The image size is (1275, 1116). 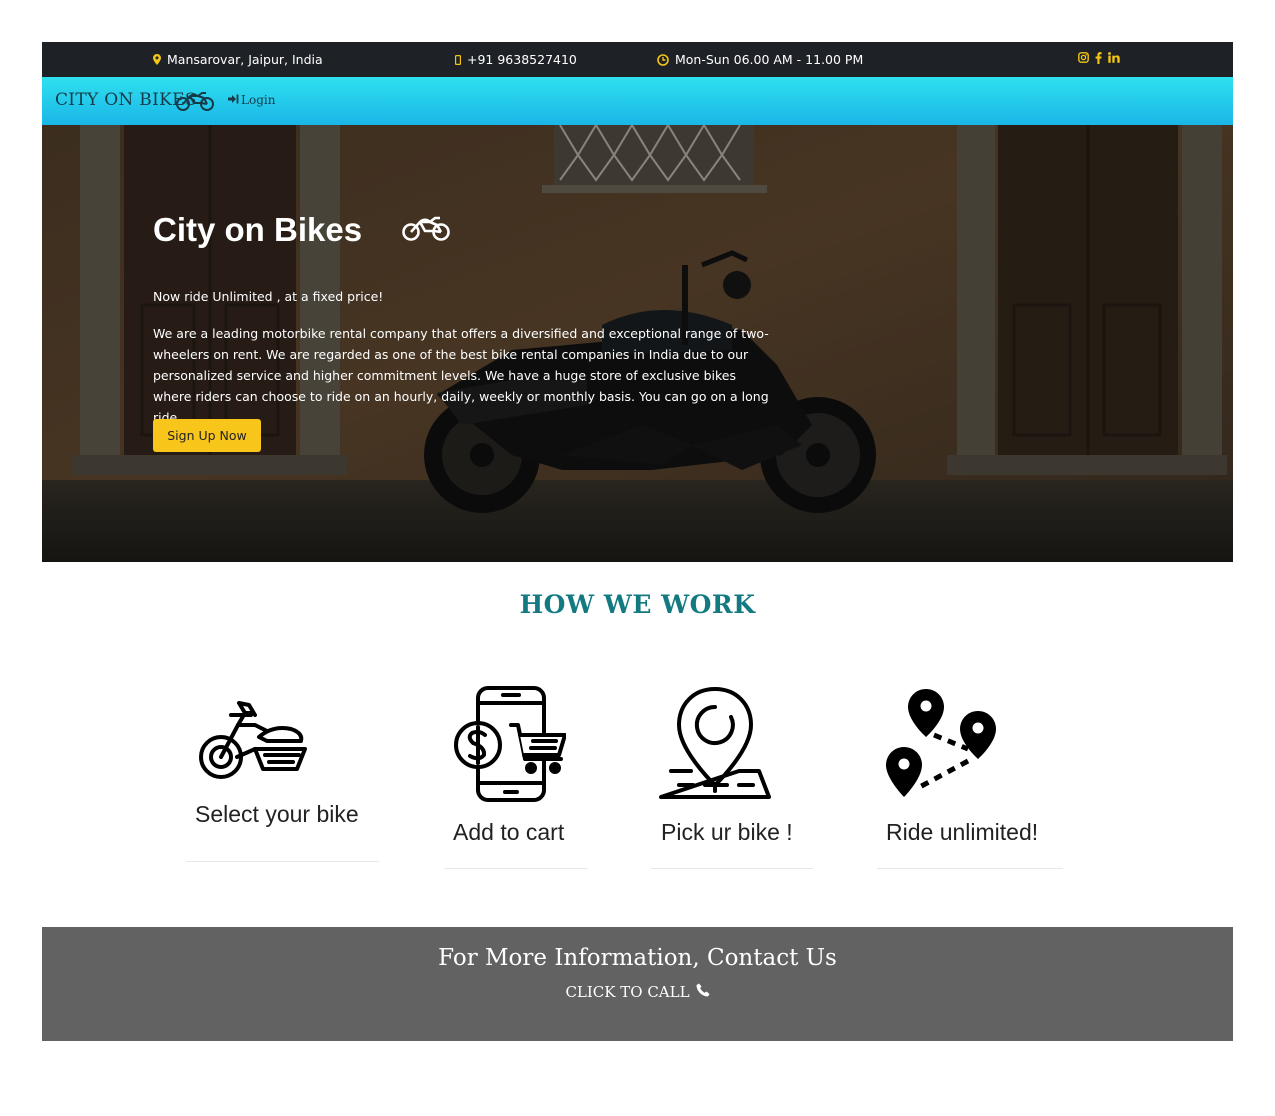 I want to click on how-we-work-title: HOW WE WORK, so click(x=637, y=604).